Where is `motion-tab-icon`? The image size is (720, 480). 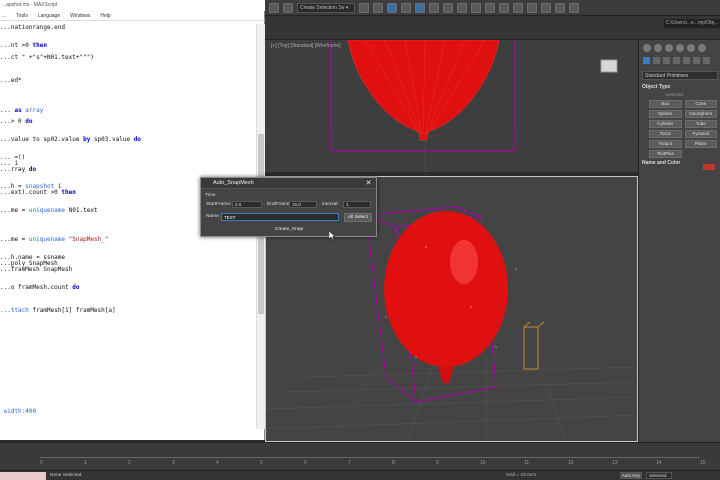
motion-tab-icon is located at coordinates (680, 48).